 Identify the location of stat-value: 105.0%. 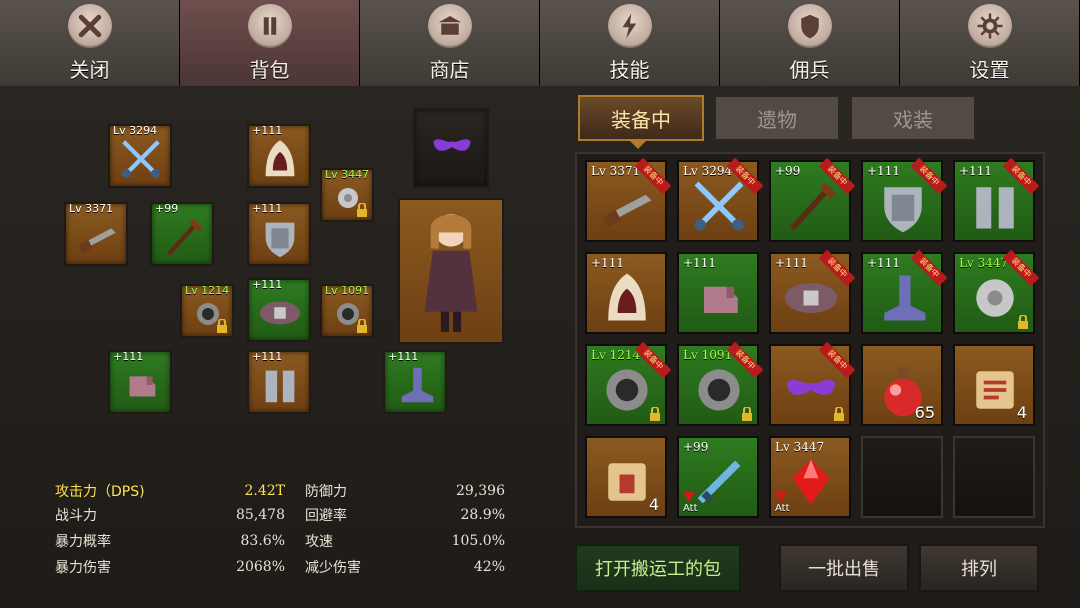
(478, 541).